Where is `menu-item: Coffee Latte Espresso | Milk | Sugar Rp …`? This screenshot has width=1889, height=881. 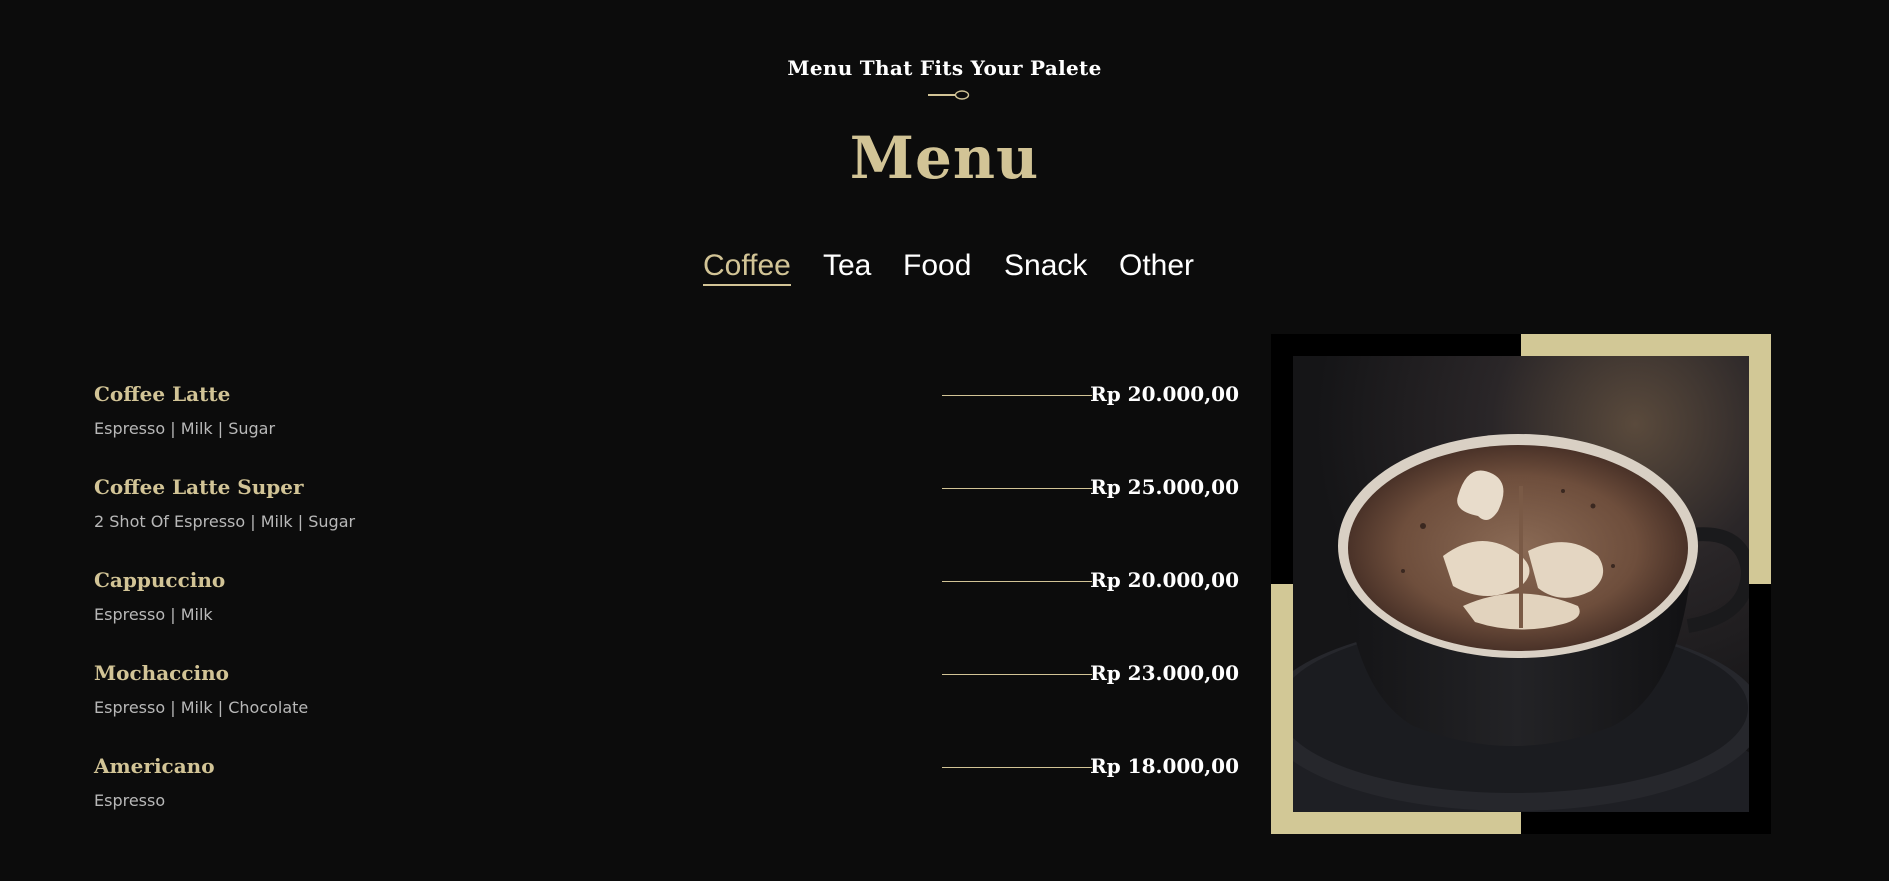
menu-item: Coffee Latte Espresso | Milk | Sugar Rp … is located at coordinates (666, 424).